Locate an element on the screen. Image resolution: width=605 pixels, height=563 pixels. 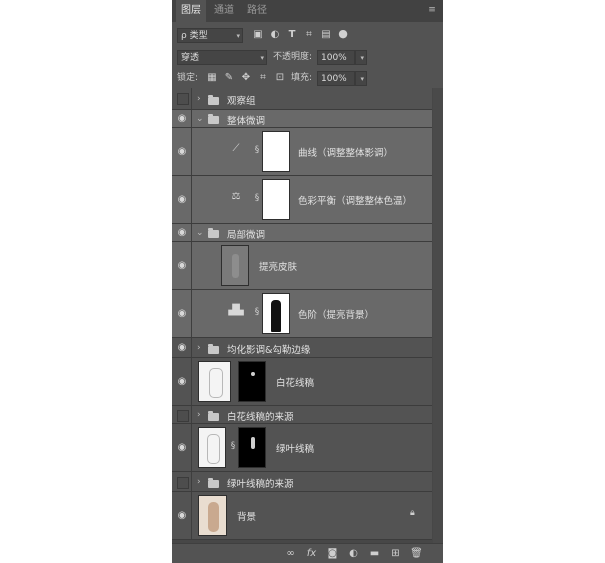
filter-toolbar: ρ 类型 ▾ ▣ ◐ T ⌗ ▤ ● is located at coordinates (307, 36).